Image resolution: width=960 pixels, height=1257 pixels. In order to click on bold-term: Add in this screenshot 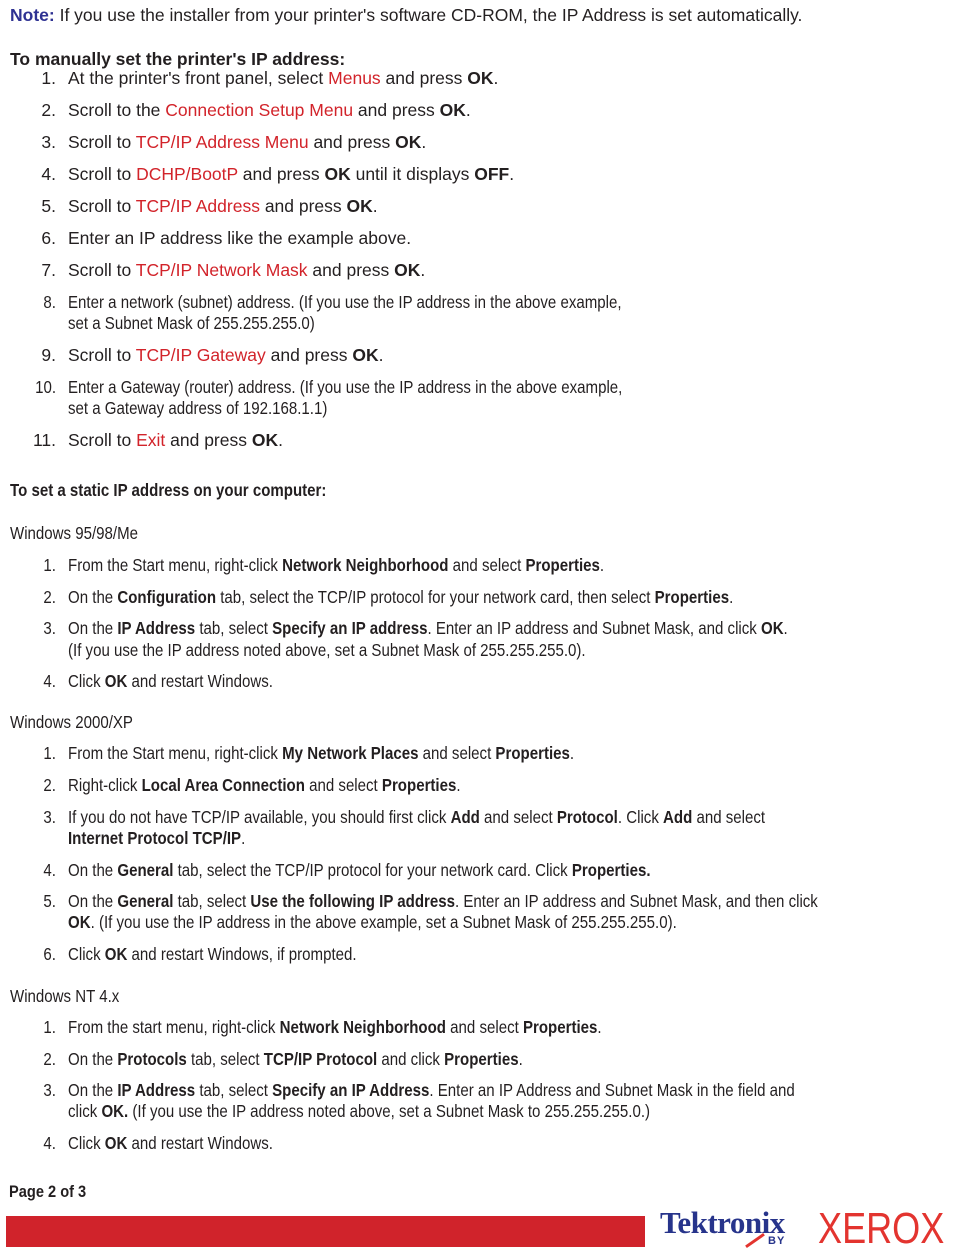, I will do `click(678, 817)`.